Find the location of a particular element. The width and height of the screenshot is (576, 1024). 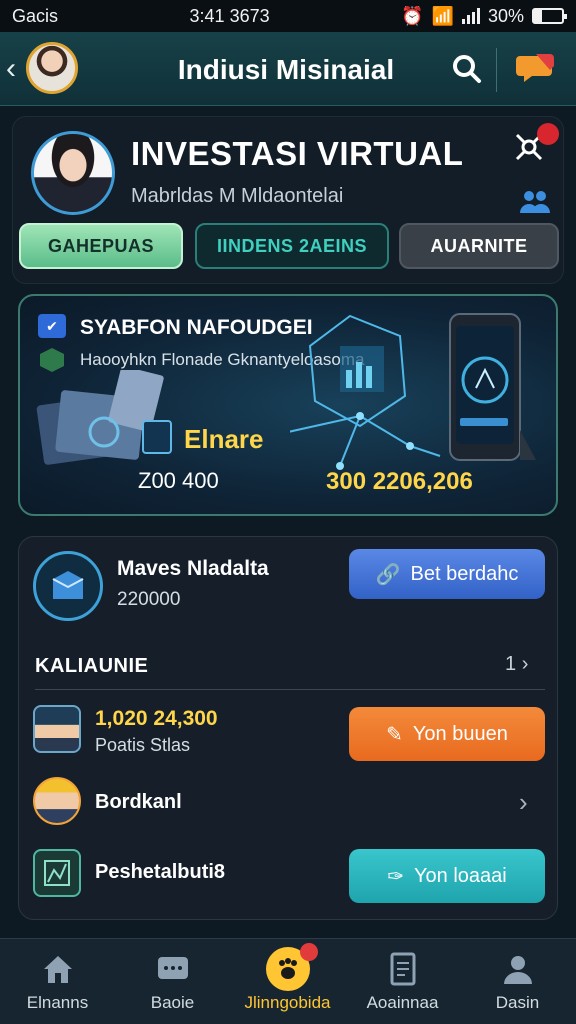

leaf-icon: ✑ is located at coordinates (396, 876).